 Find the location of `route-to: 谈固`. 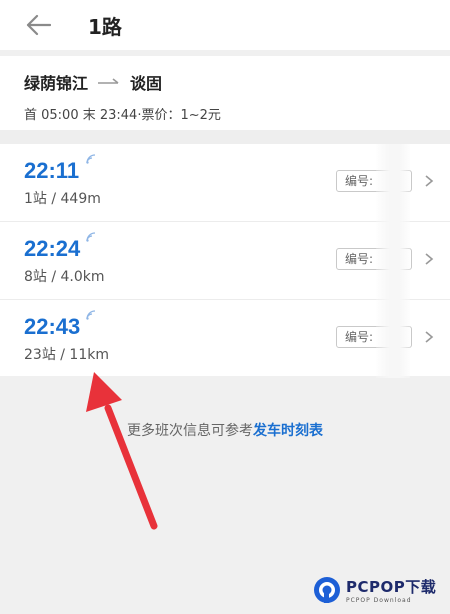

route-to: 谈固 is located at coordinates (146, 83).